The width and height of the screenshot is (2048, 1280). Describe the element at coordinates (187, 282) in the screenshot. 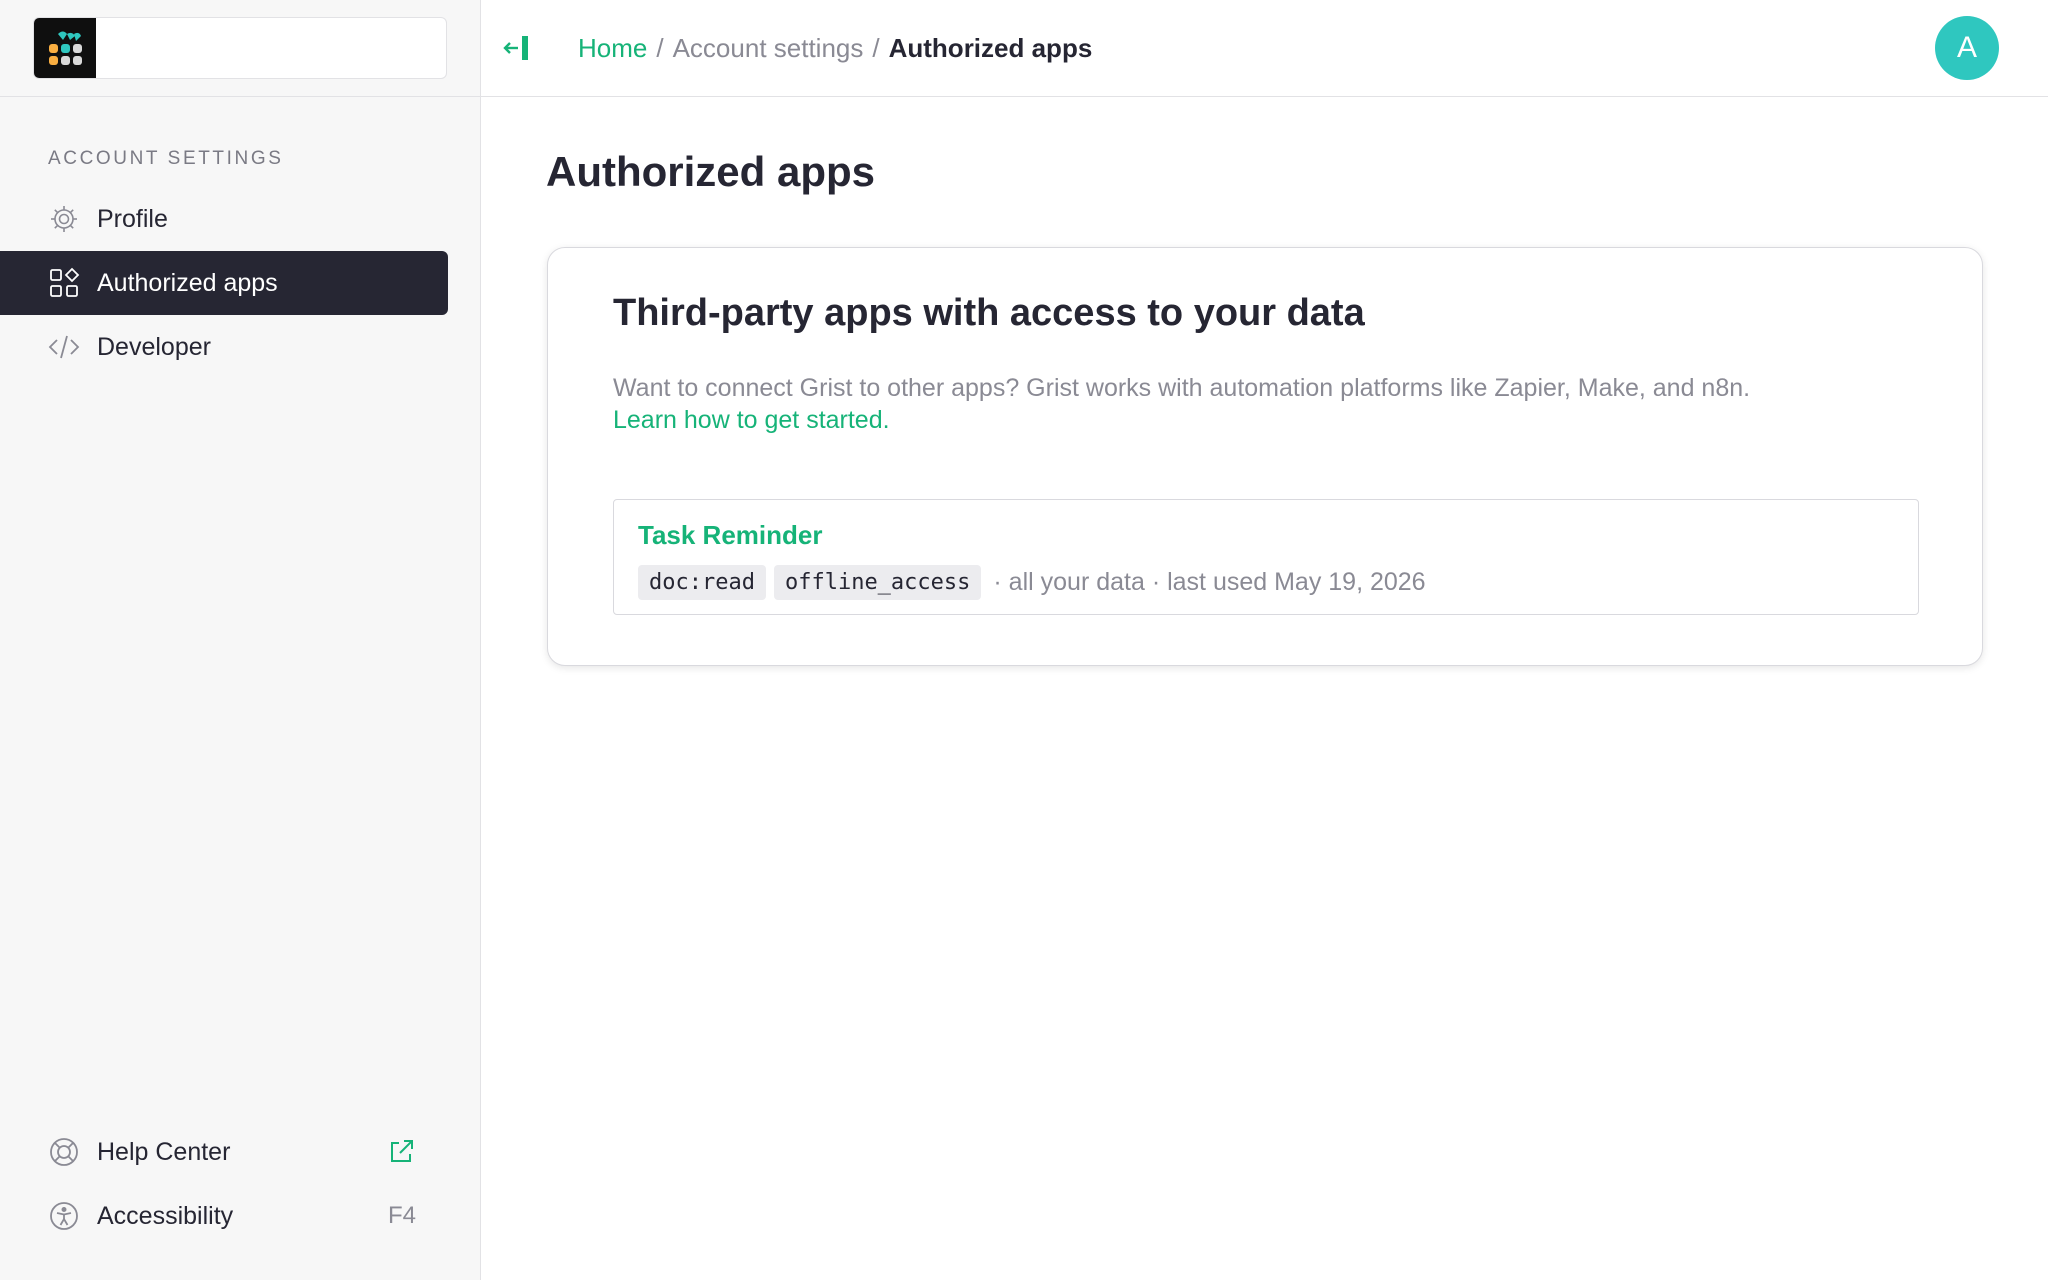

I see `sidebar-item-label: Authorized apps` at that location.